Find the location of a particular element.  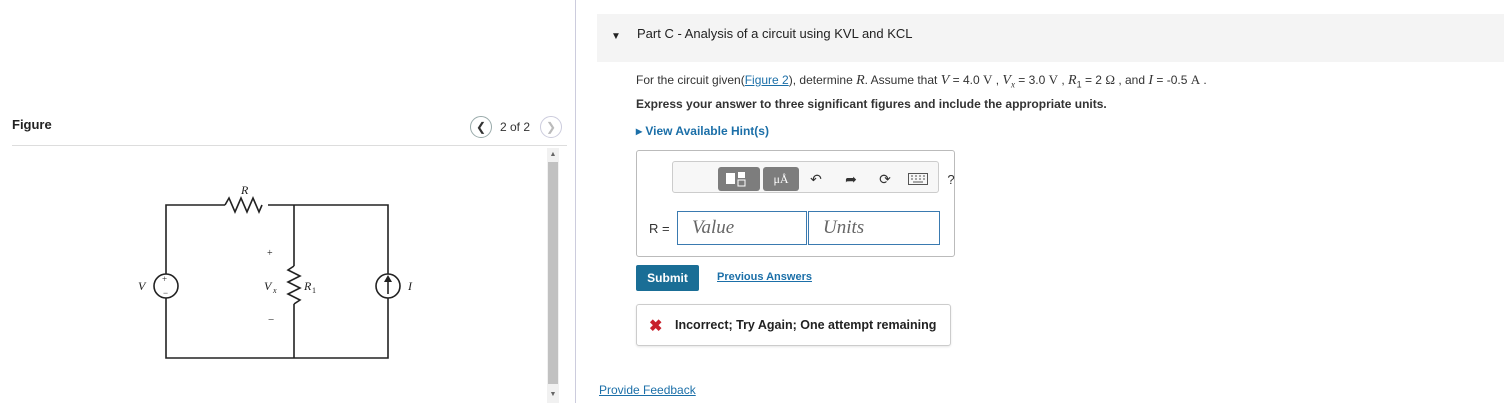

resistor-r1 is located at coordinates (294, 285).